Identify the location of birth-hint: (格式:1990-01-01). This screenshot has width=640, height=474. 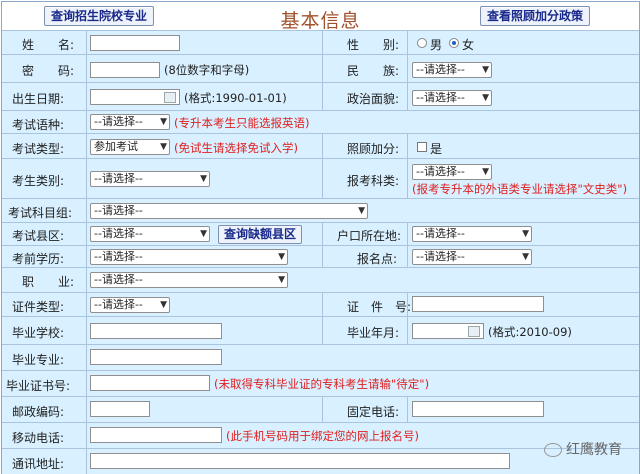
(235, 98).